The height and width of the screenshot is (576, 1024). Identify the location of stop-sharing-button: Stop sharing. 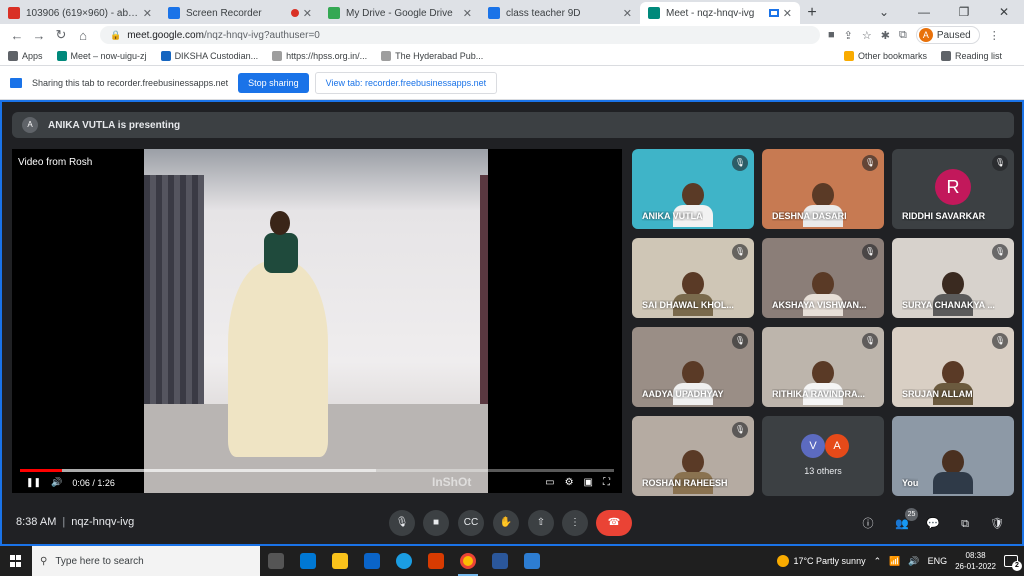
(273, 82).